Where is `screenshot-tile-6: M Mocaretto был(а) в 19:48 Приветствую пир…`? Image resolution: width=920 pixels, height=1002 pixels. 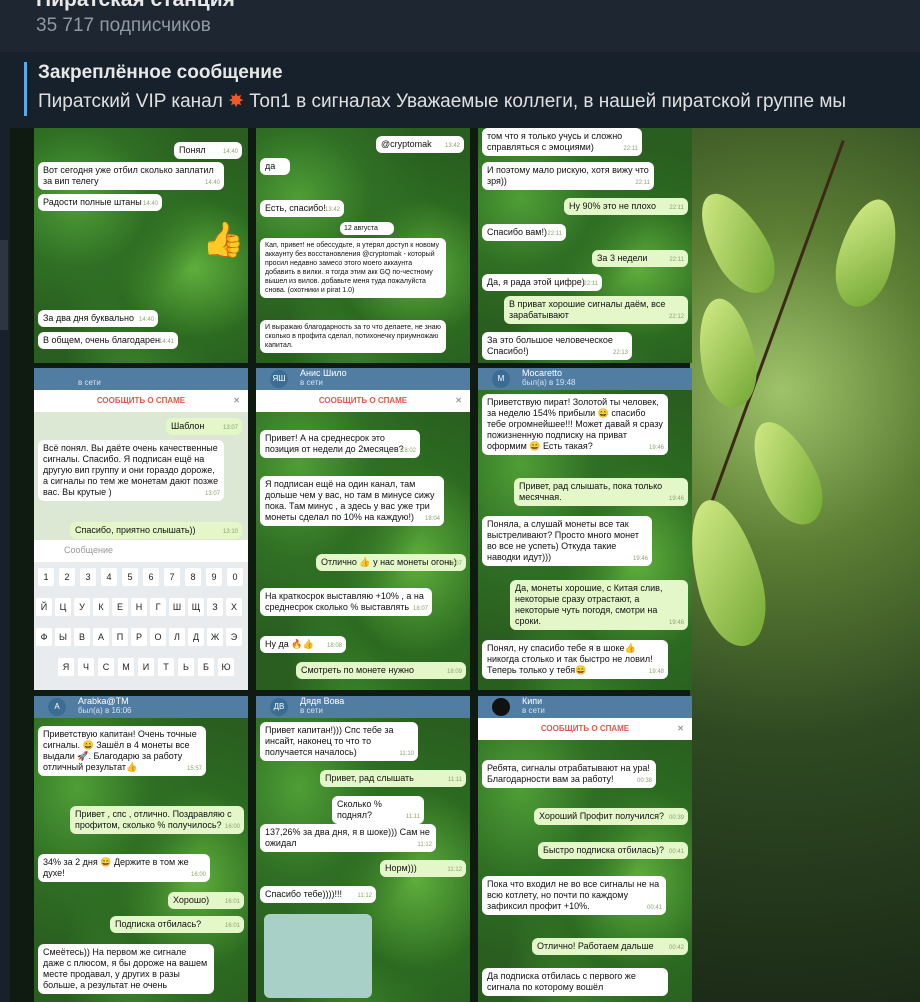
screenshot-tile-6: M Mocaretto был(а) в 19:48 Приветствую пир… is located at coordinates (585, 529).